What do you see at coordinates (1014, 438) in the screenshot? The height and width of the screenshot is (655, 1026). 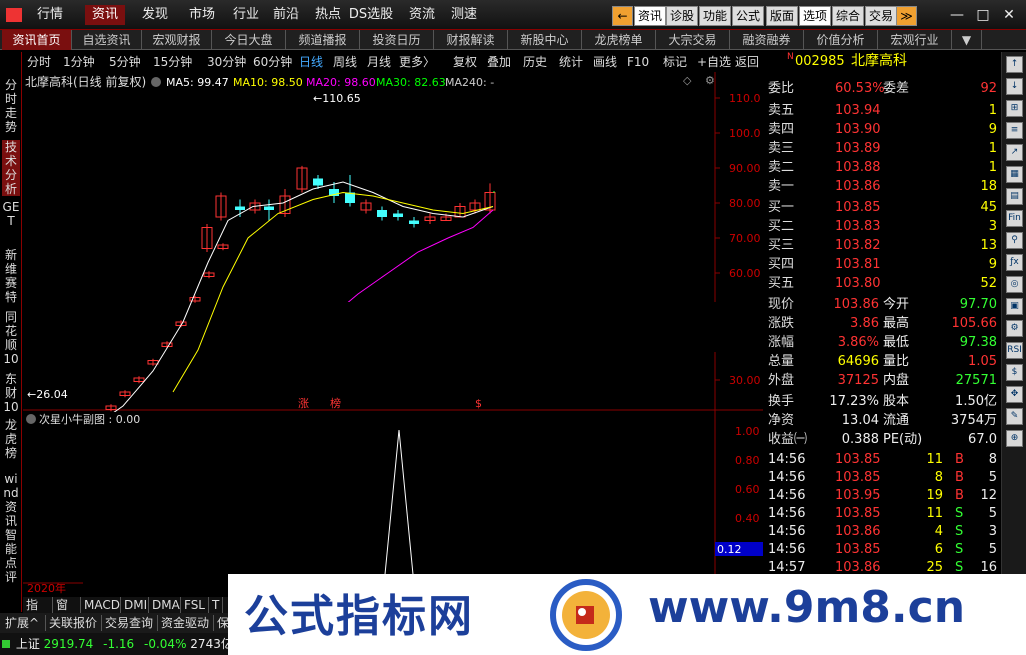 I see `side-icon-18: ⊕` at bounding box center [1014, 438].